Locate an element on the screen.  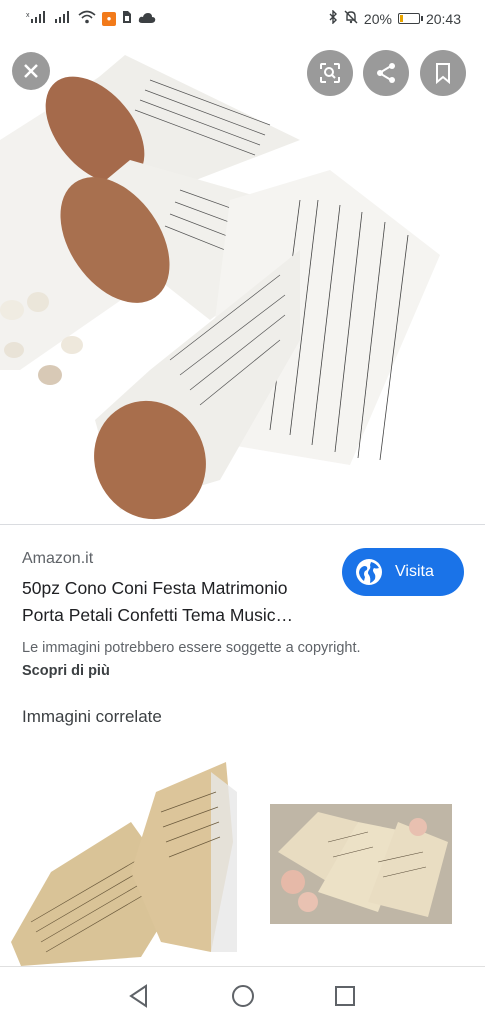
cloud-icon is located at coordinates (147, 19).